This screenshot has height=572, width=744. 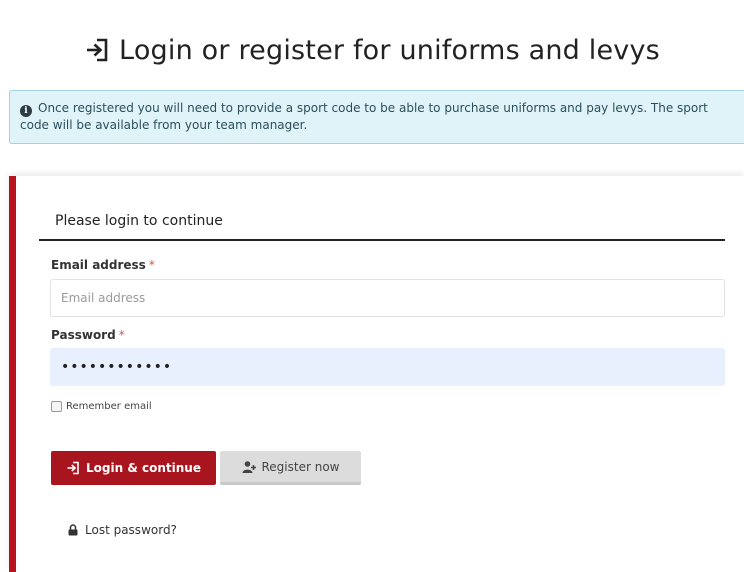 I want to click on remember-email-label: Remember email, so click(x=109, y=406).